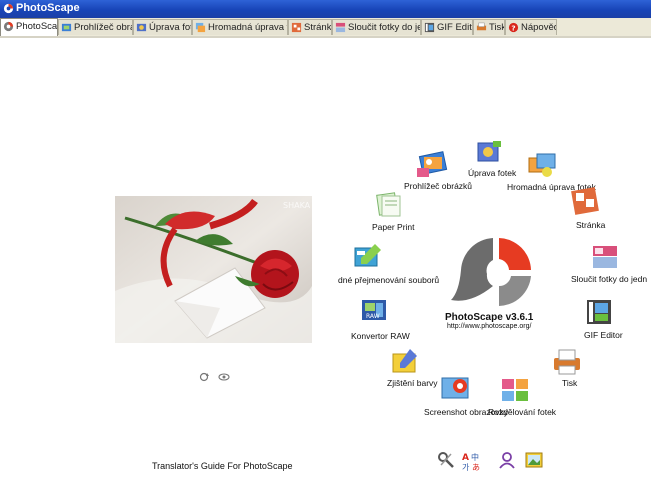 This screenshot has height=491, width=651. I want to click on photo-editor-icon, so click(489, 151).